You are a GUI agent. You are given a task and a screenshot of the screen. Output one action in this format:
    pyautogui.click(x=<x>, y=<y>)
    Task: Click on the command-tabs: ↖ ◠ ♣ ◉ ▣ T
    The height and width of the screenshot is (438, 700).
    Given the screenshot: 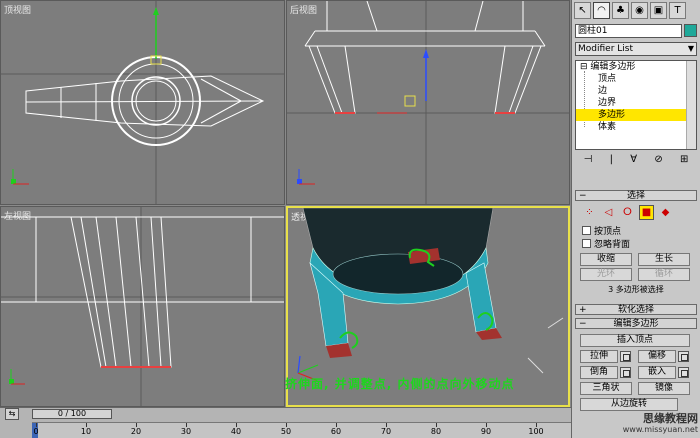 What is the action you would take?
    pyautogui.click(x=636, y=11)
    